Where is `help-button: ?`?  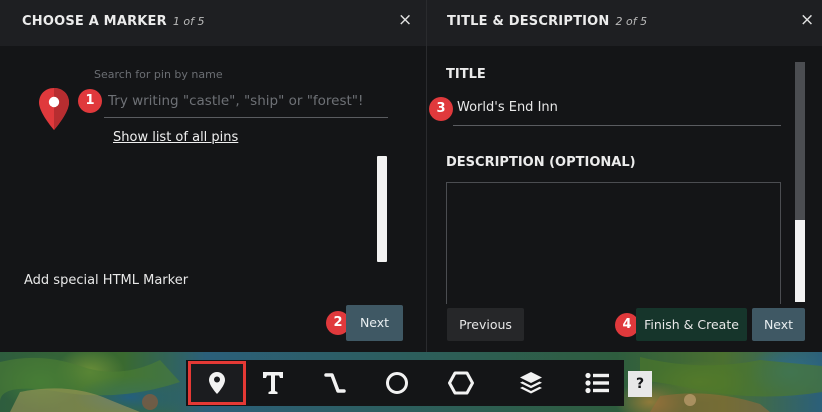 help-button: ? is located at coordinates (640, 384).